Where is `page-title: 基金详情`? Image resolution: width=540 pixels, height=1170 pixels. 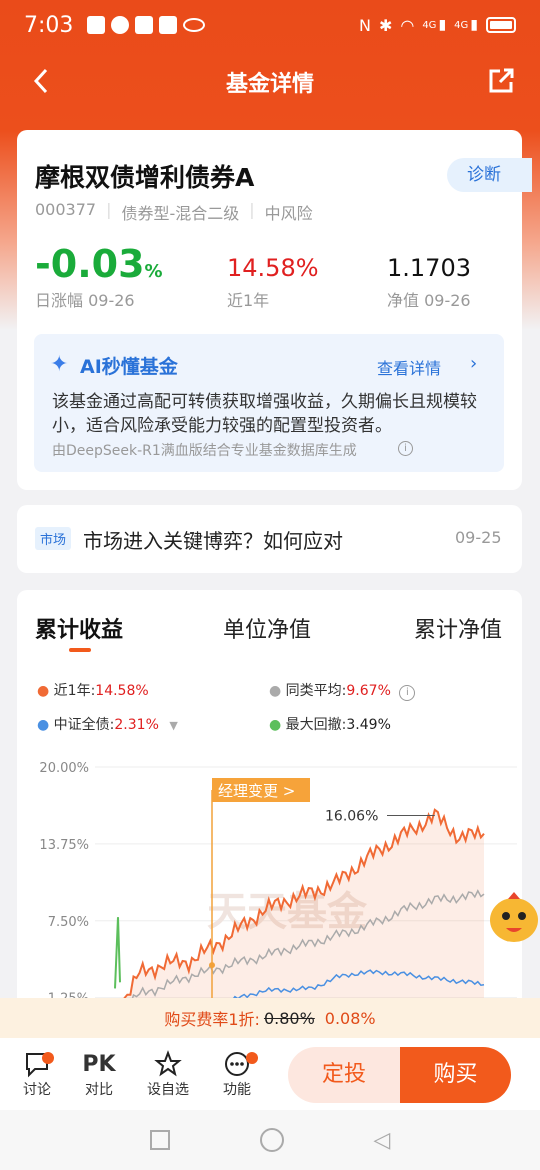 page-title: 基金详情 is located at coordinates (269, 84).